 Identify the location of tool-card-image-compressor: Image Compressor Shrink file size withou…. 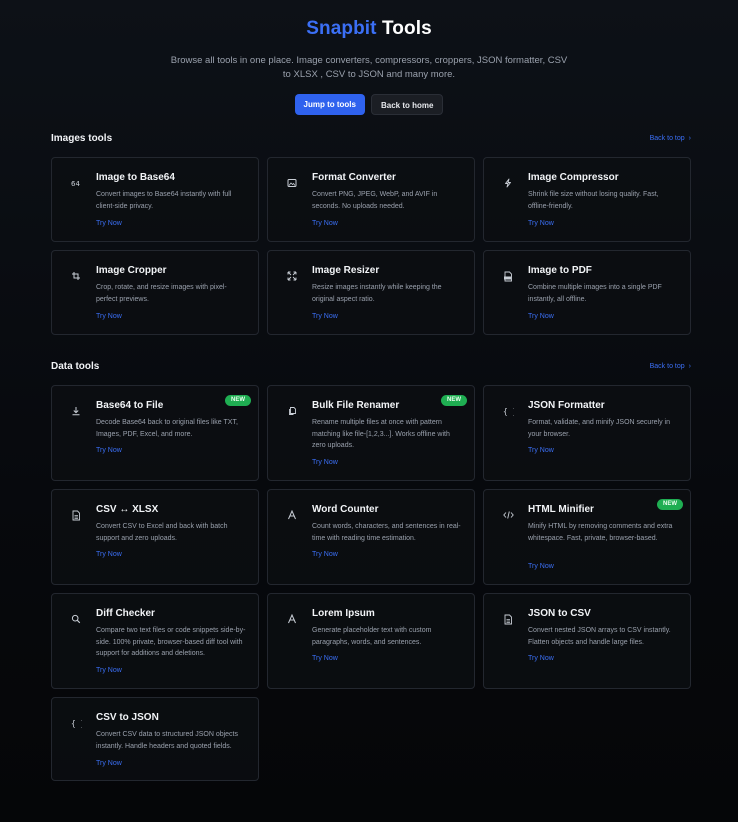
(587, 199).